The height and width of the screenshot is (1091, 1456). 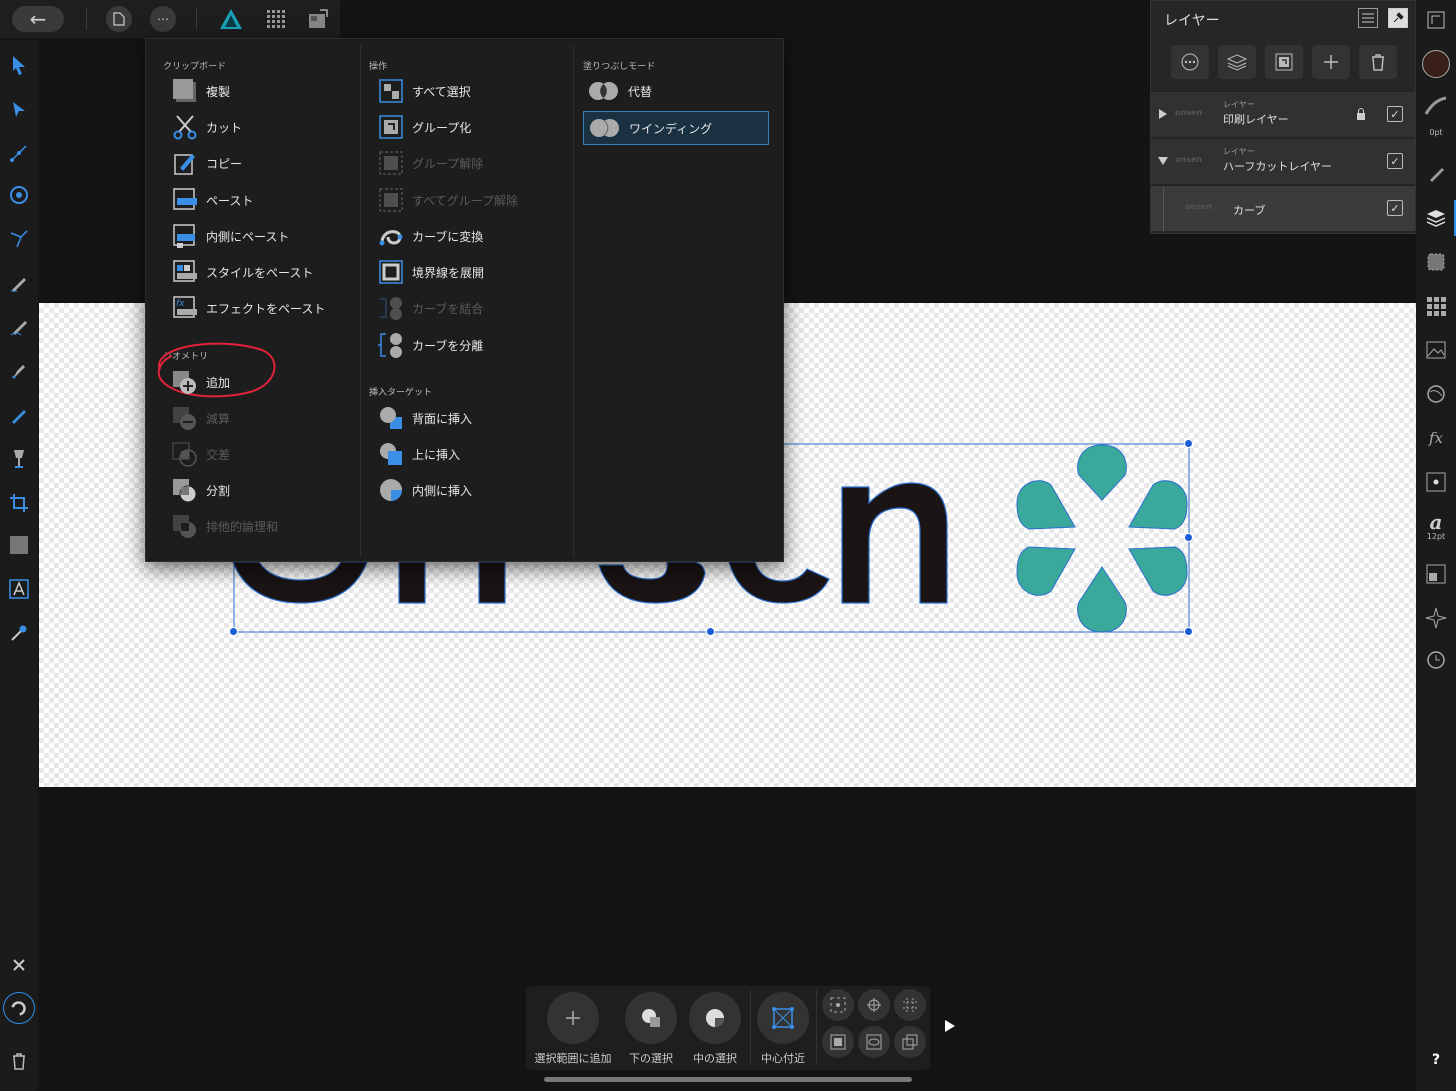 What do you see at coordinates (225, 526) in the screenshot?
I see `menu-item-xor: 排他的論理和` at bounding box center [225, 526].